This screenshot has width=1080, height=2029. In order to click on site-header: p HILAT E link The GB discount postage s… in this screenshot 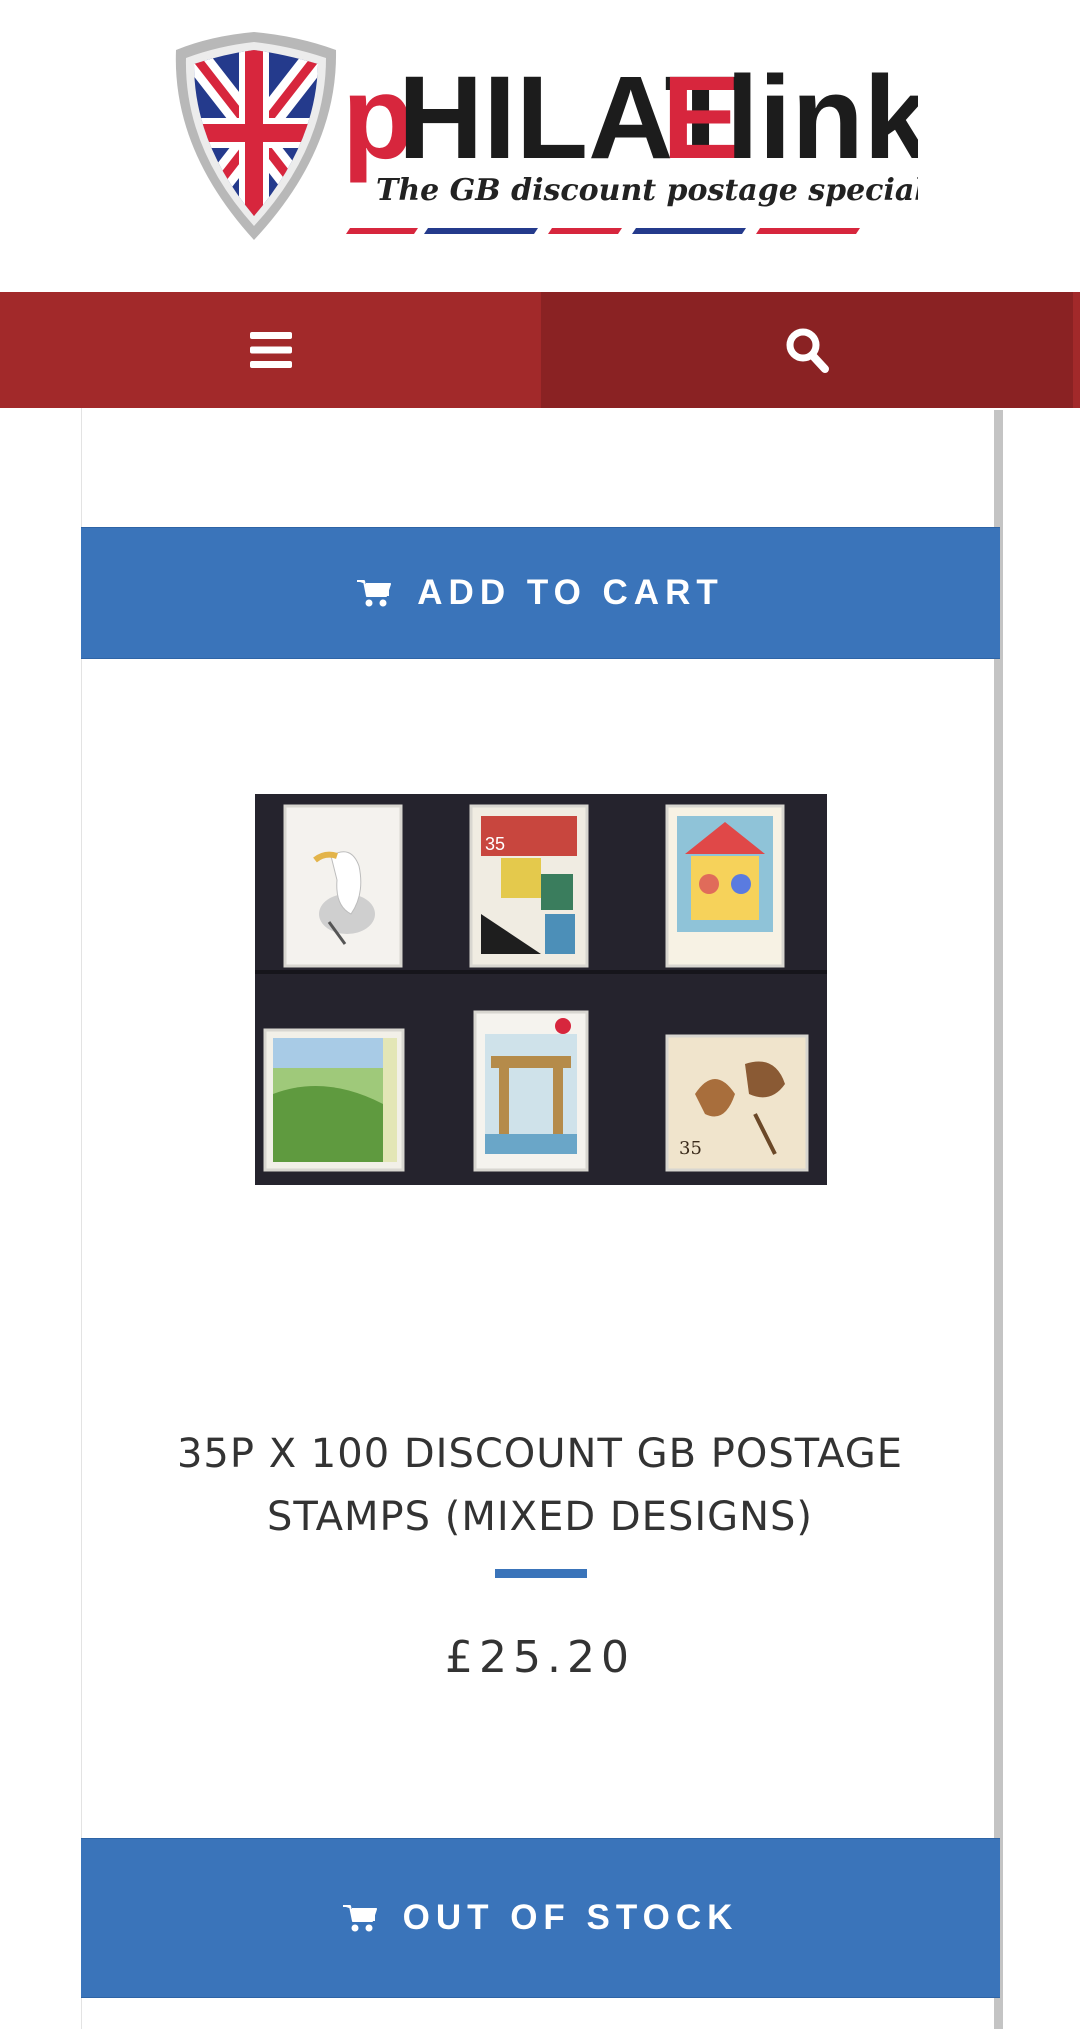, I will do `click(540, 146)`.